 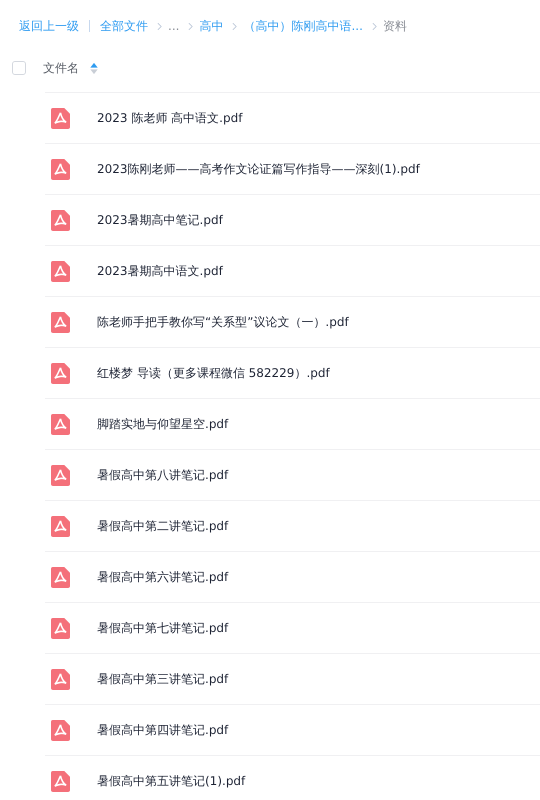 I want to click on file-name: 暑假高中第七讲笔记.pdf, so click(x=162, y=628).